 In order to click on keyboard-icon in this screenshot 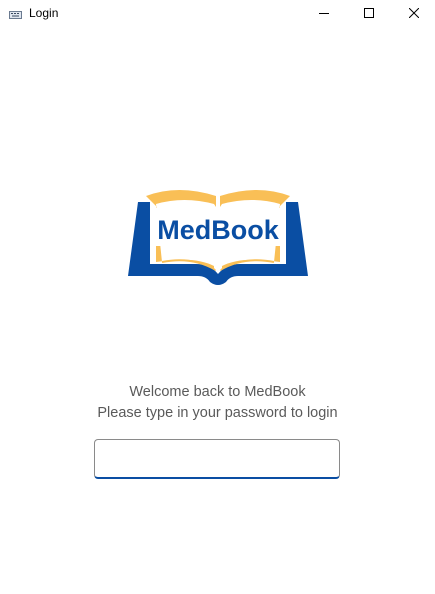, I will do `click(15, 13)`.